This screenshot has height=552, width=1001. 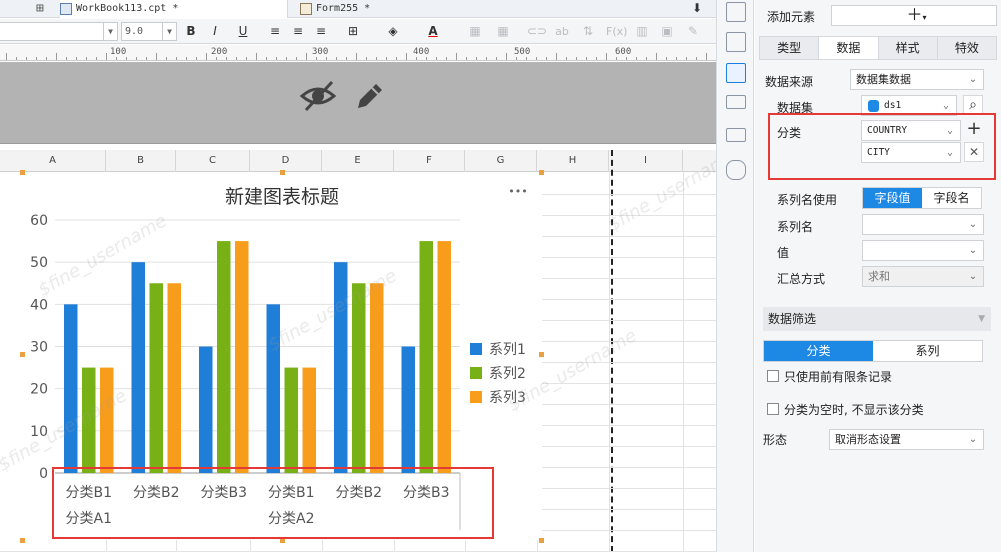 I want to click on first-records-label: 只使用前有限条记录, so click(x=838, y=377).